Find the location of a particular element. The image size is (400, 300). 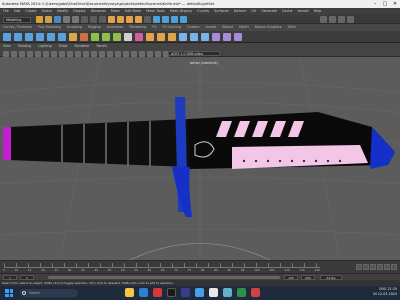

tab-rigging: Rigging is located at coordinates (94, 27).